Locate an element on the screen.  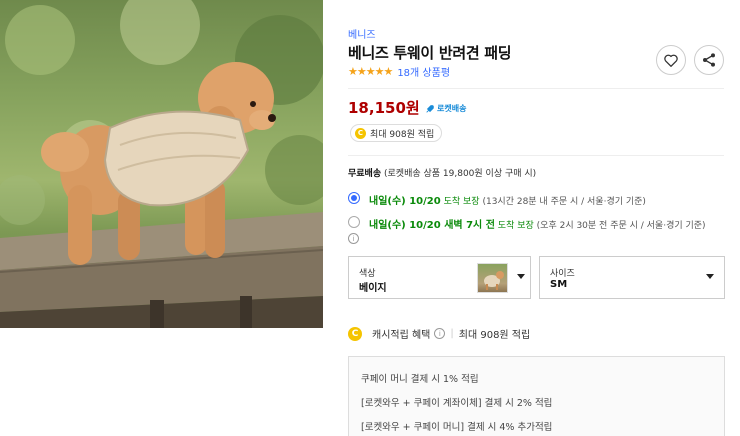
brand-link: 베니즈 is located at coordinates (362, 33).